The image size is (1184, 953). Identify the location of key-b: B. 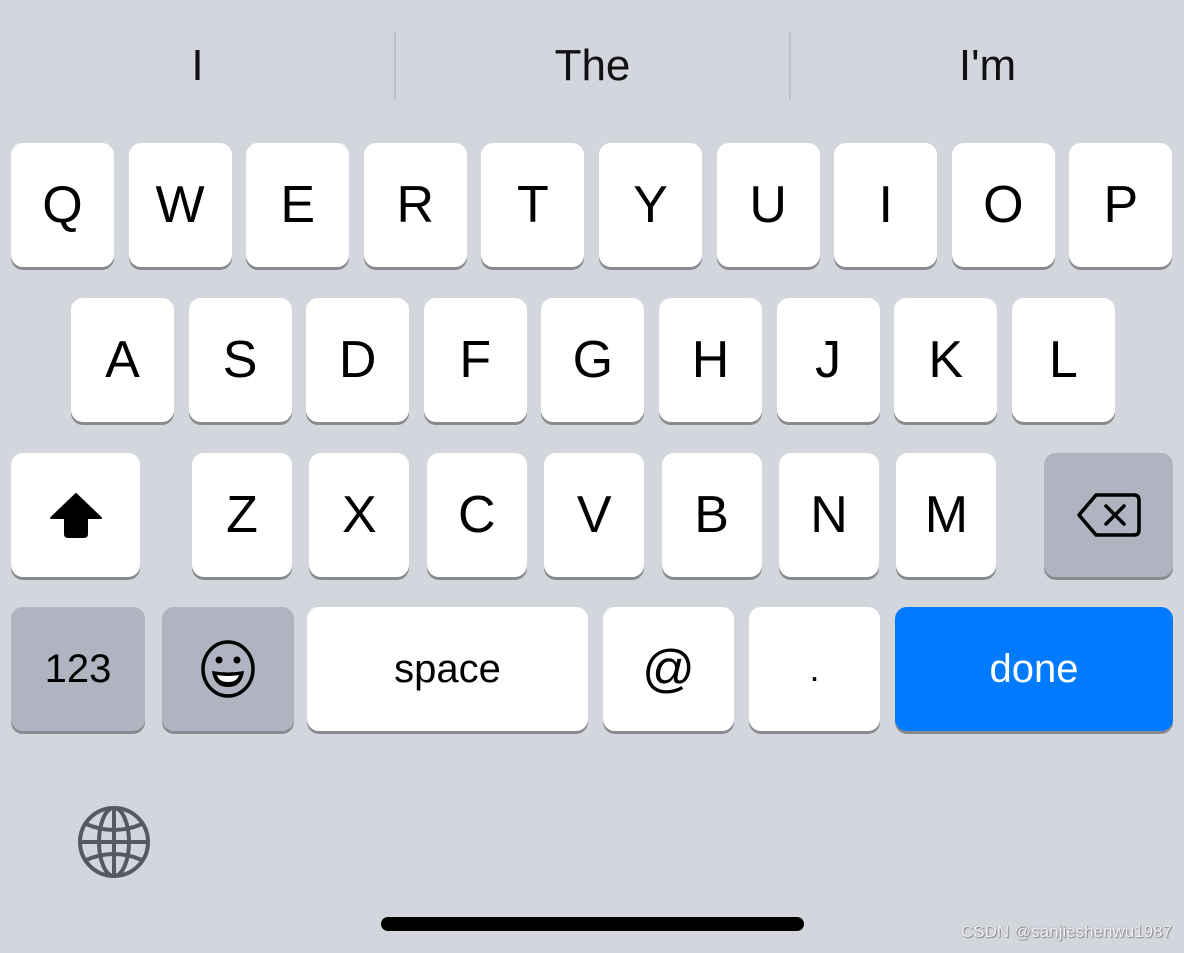
(711, 515).